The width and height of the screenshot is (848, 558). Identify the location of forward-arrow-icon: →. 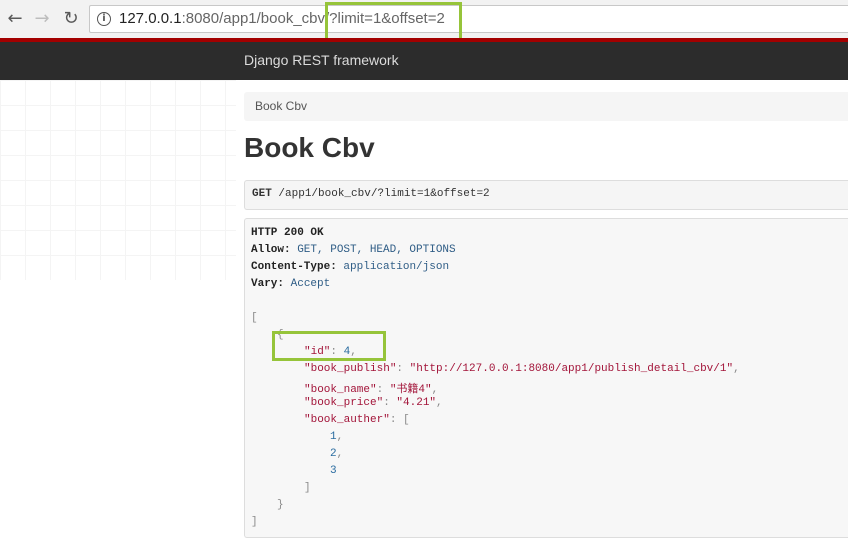
(42, 19).